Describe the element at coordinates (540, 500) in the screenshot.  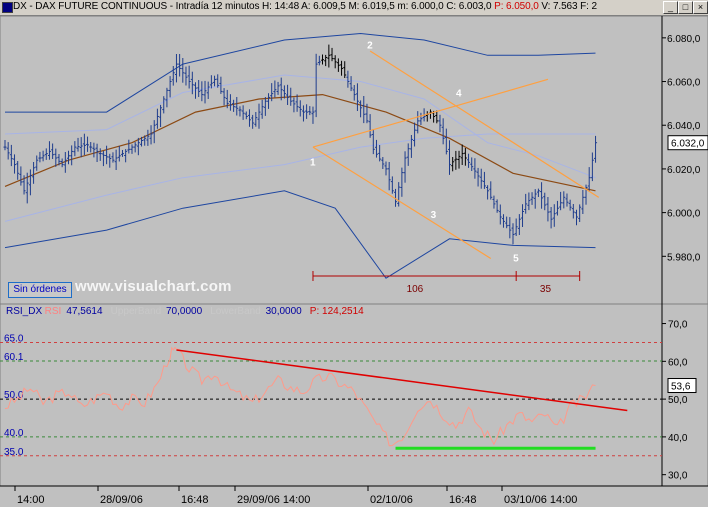
I see `time-axis-label: 03/10/06 14:00` at that location.